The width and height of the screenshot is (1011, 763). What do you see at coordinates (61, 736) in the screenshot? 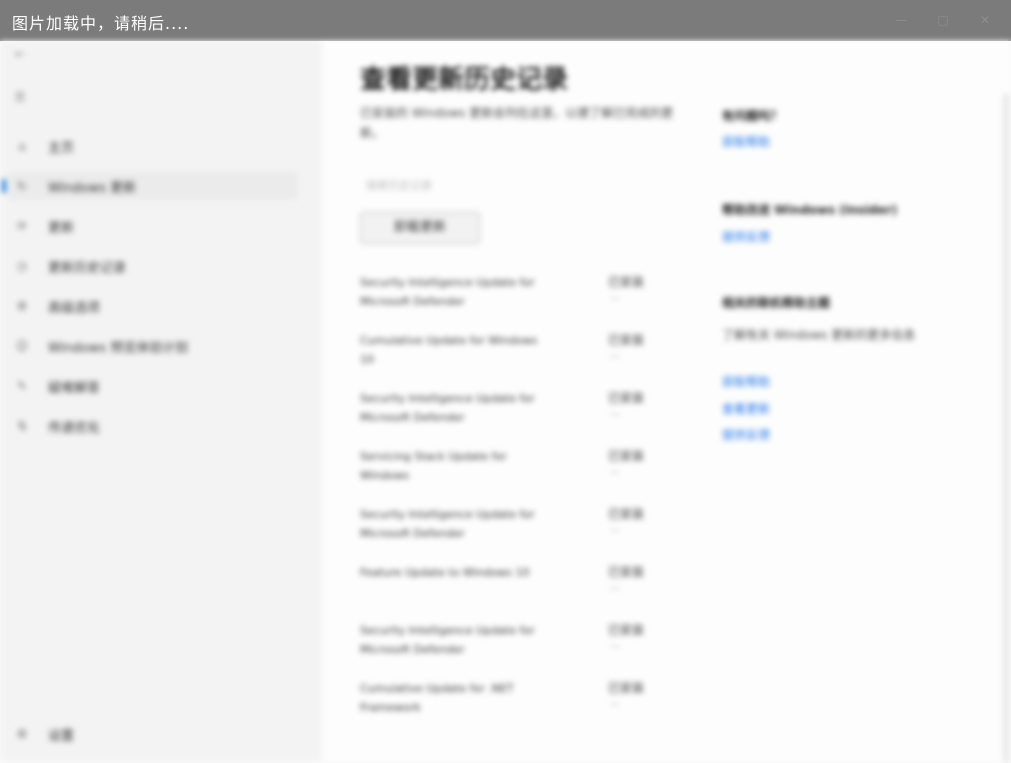
I see `sidebar-item-label: 设置` at bounding box center [61, 736].